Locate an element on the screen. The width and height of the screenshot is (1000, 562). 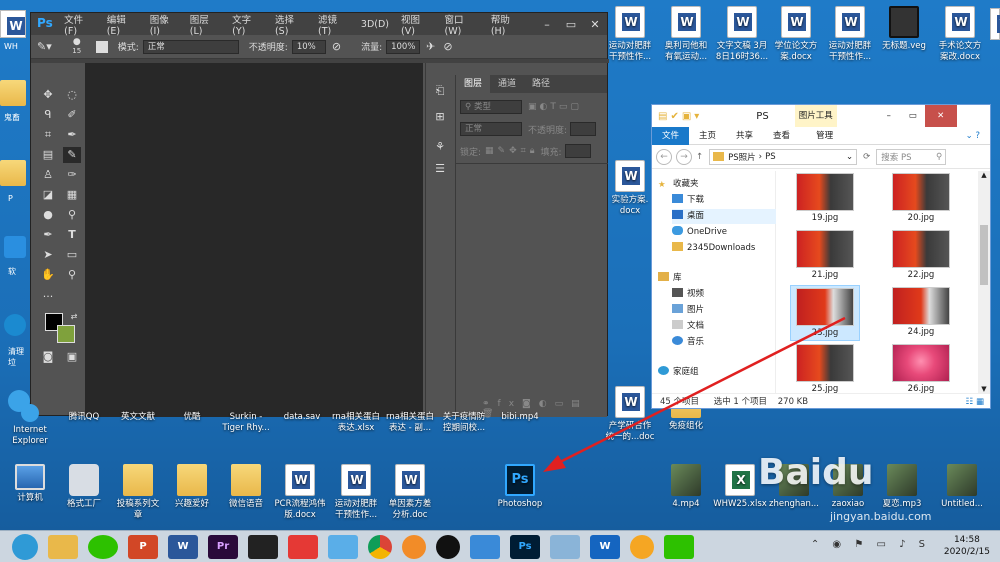
clock-time: 14:58 is located at coordinates (966, 540).